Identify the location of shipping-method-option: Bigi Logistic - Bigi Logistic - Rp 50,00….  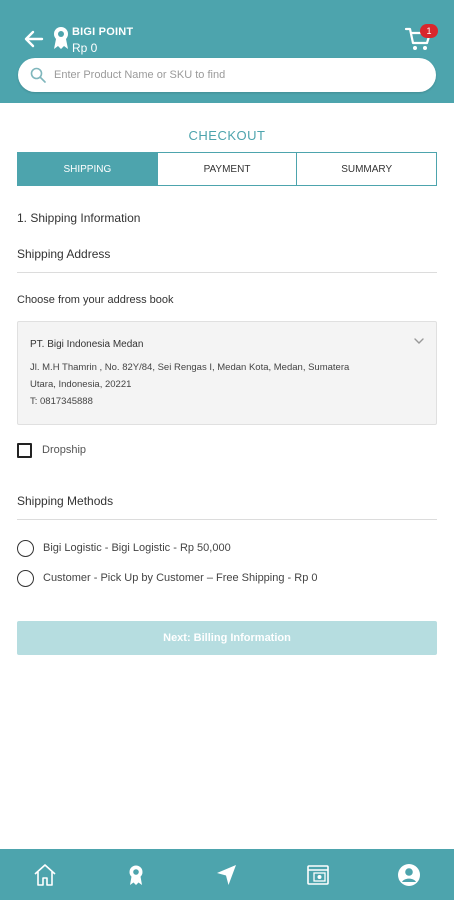
(124, 548).